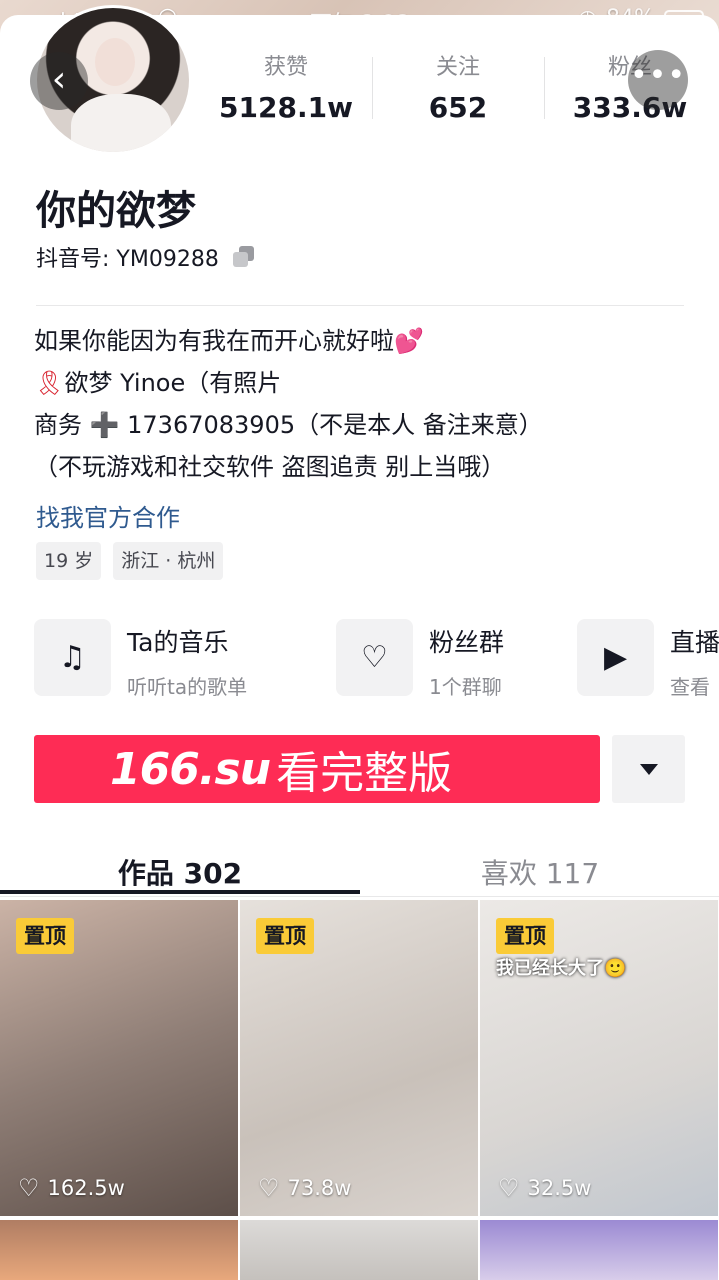 This screenshot has width=719, height=1280. I want to click on stat-value: 652, so click(458, 107).